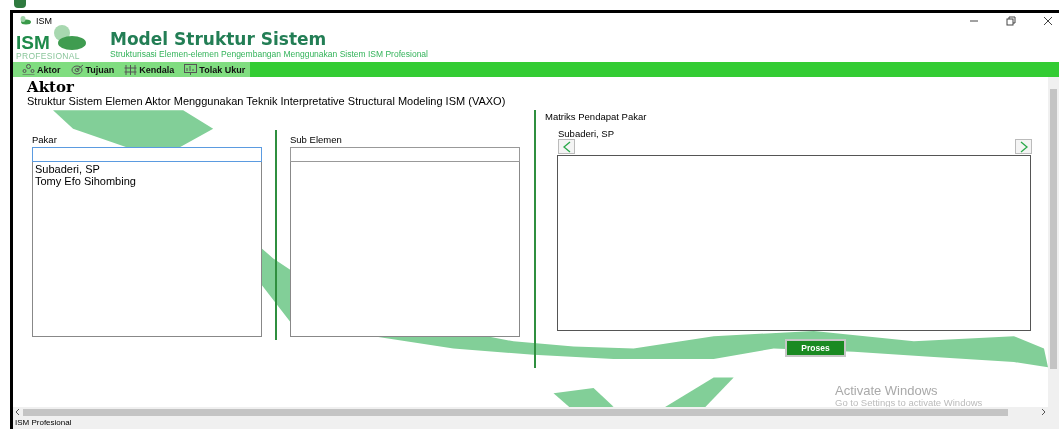 The height and width of the screenshot is (429, 1059). Describe the element at coordinates (1053, 247) in the screenshot. I see `vertical-scrollbar` at that location.